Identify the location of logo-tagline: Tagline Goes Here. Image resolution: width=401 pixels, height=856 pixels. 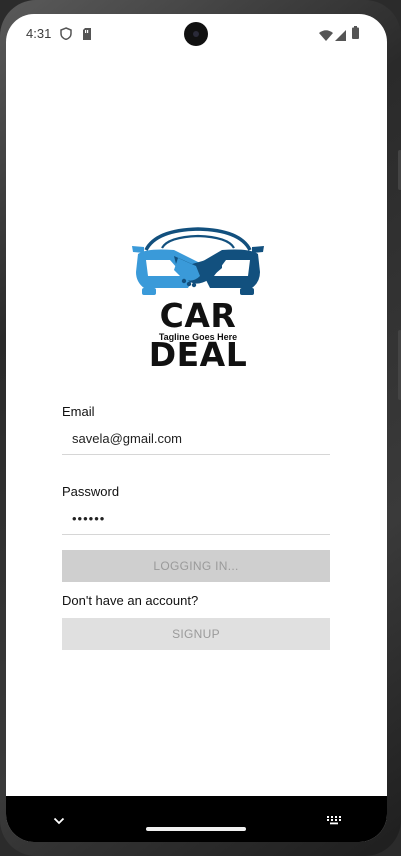
(198, 337).